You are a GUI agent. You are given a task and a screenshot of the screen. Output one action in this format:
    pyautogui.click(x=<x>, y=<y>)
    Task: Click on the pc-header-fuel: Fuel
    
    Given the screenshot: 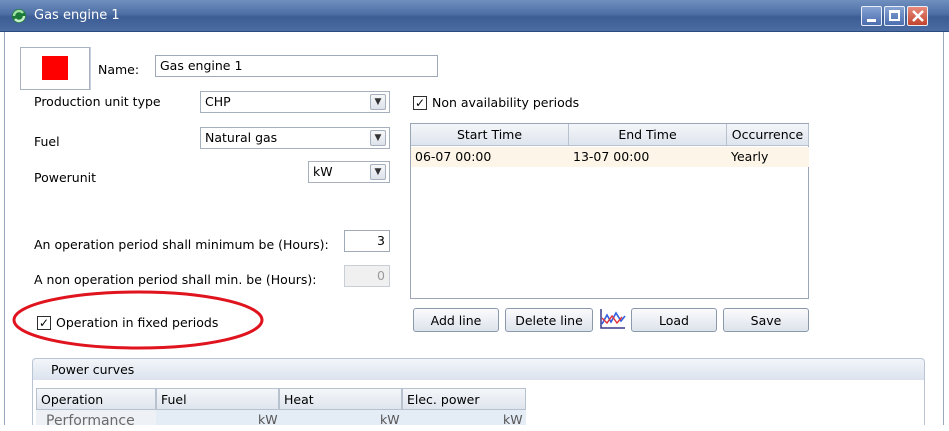 What is the action you would take?
    pyautogui.click(x=217, y=399)
    